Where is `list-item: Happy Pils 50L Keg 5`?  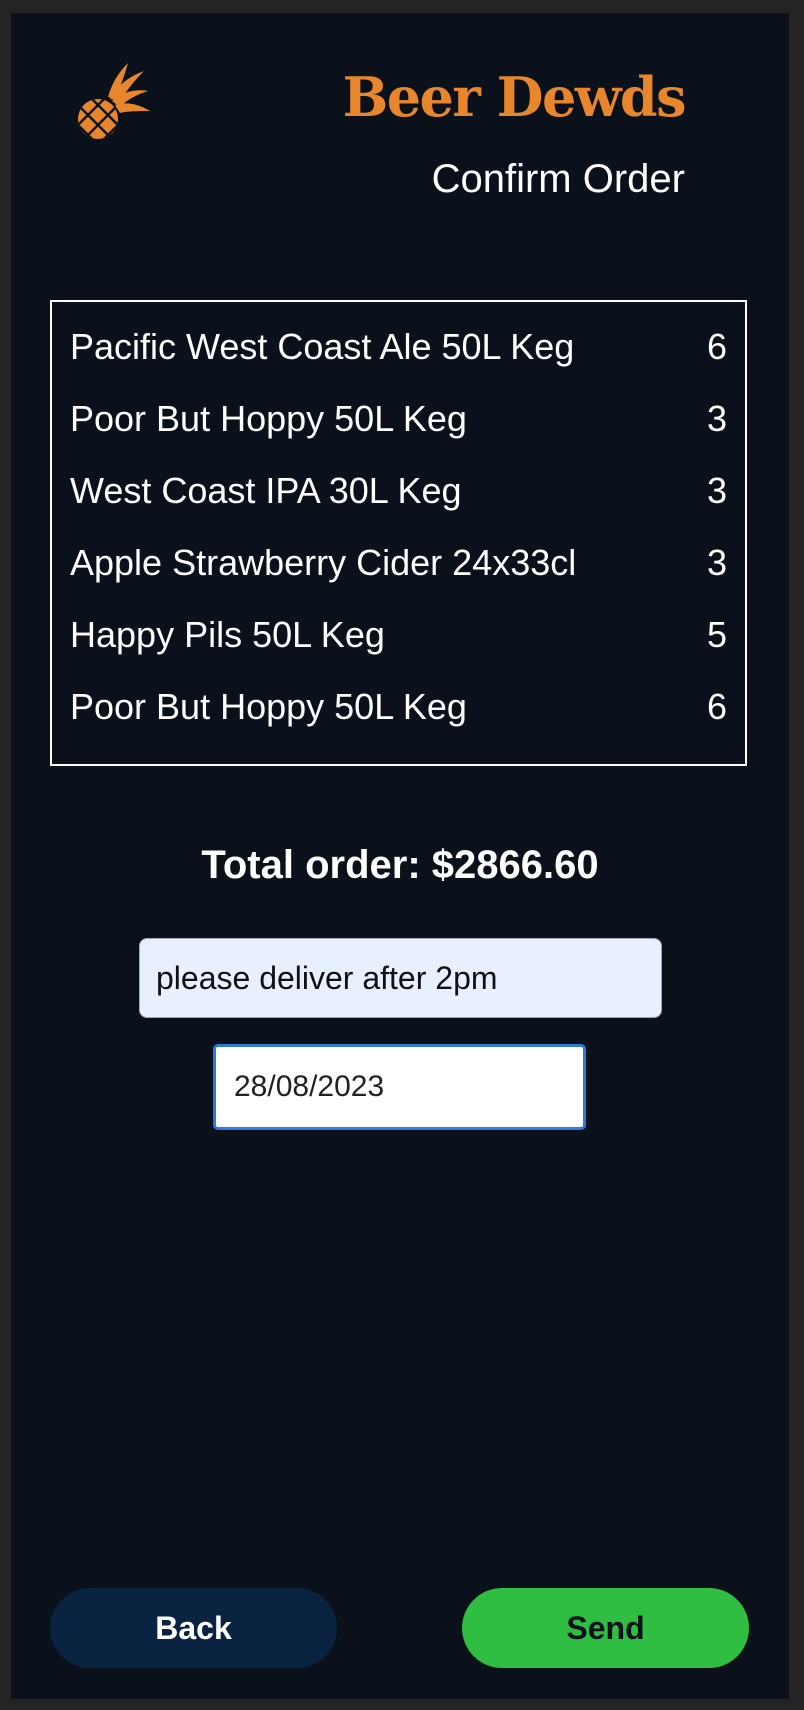 list-item: Happy Pils 50L Keg 5 is located at coordinates (398, 635).